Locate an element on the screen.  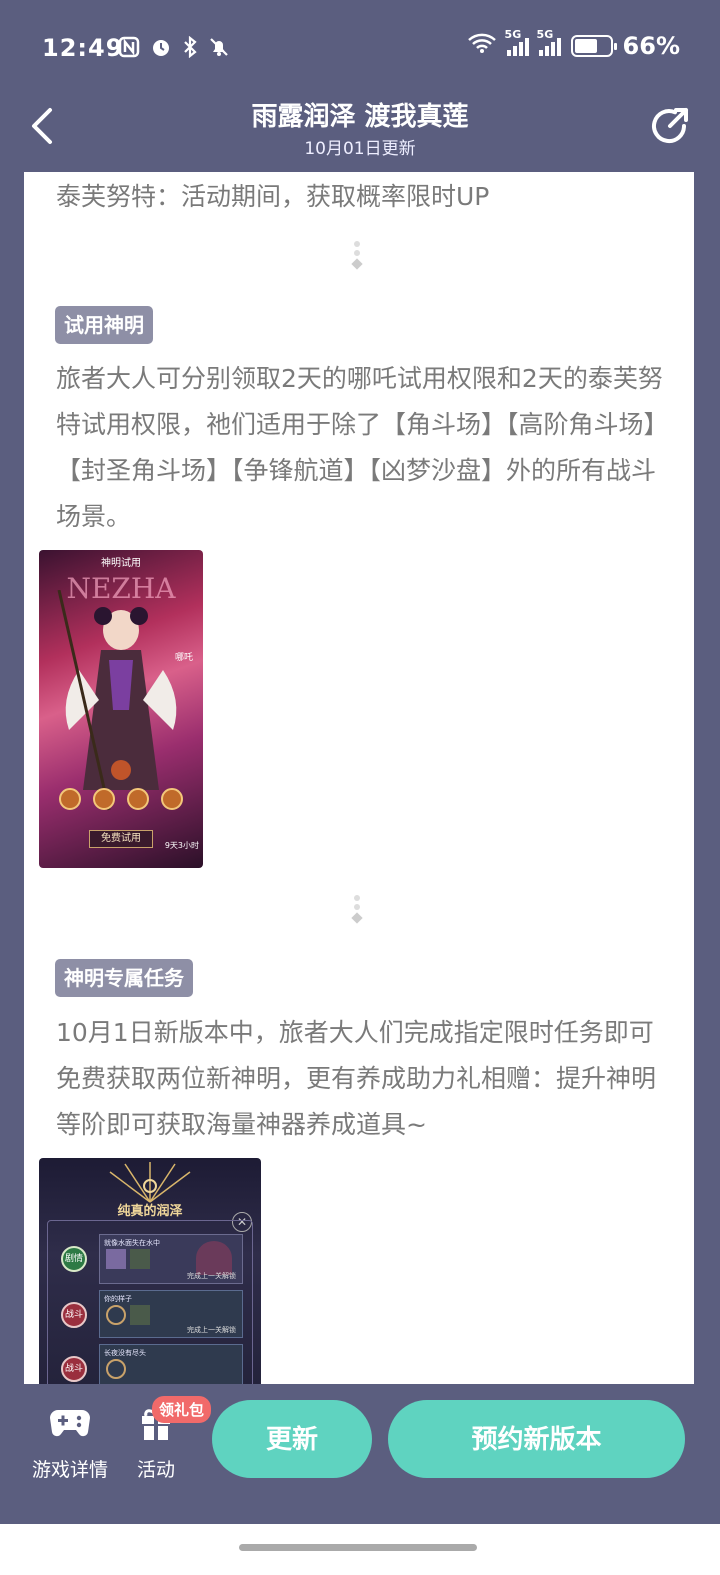
task-row-1: 就像水面失在水中 完成上一关解锁 is located at coordinates (171, 1259).